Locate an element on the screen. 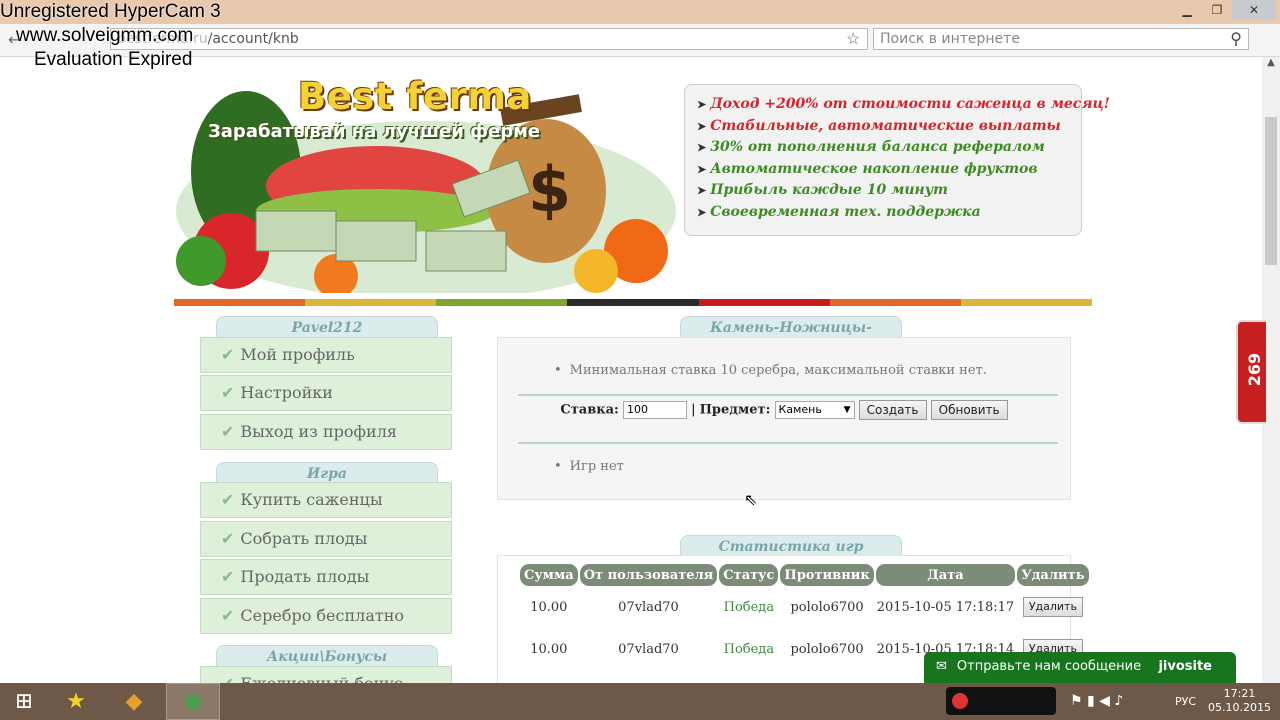 This screenshot has height=720, width=1280. create-button: Создать is located at coordinates (892, 410).